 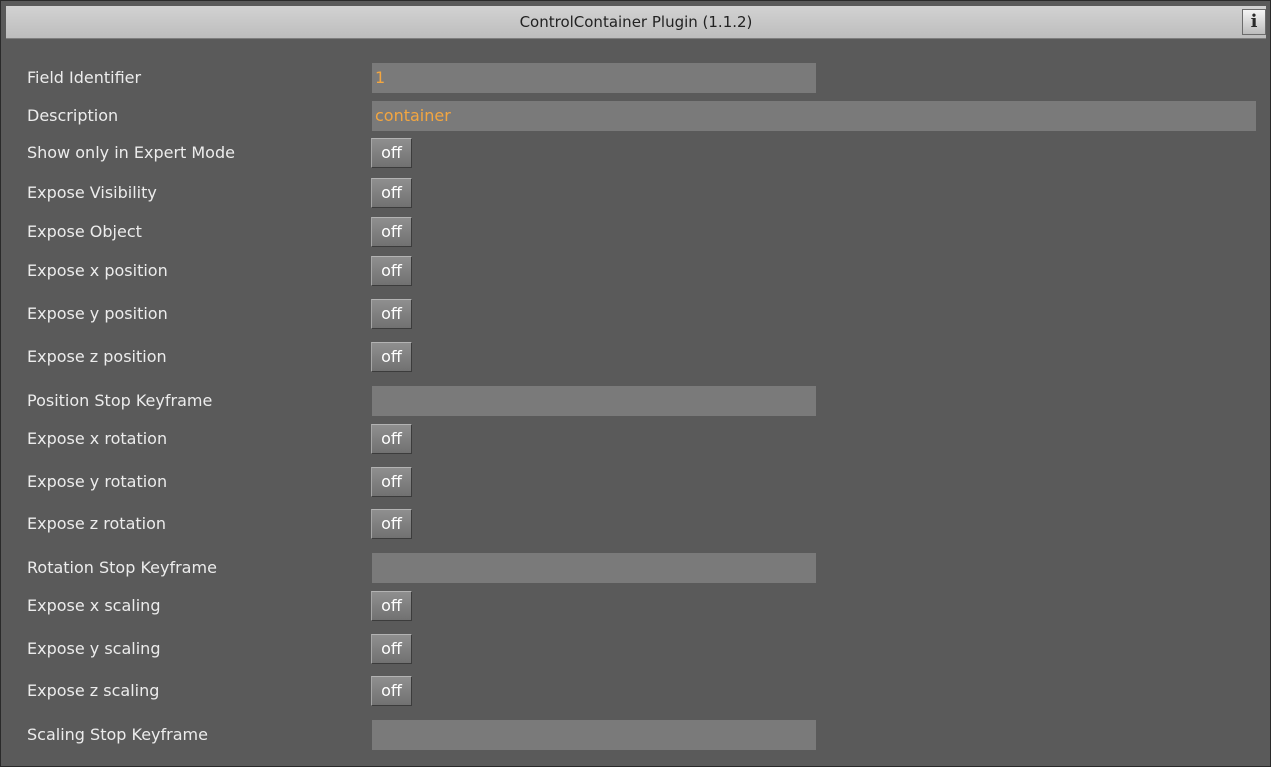 I want to click on expose-x-rotation-toggle: off, so click(x=391, y=439).